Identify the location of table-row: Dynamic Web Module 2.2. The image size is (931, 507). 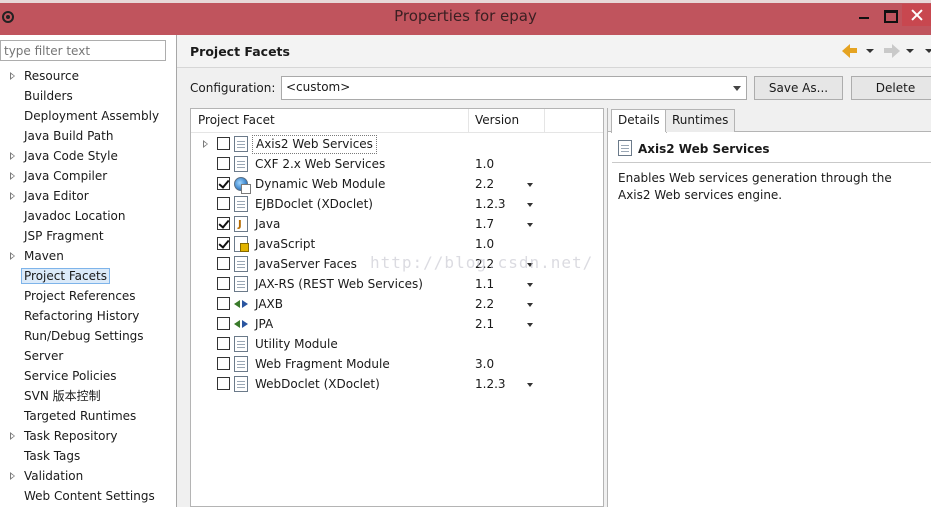
(397, 184).